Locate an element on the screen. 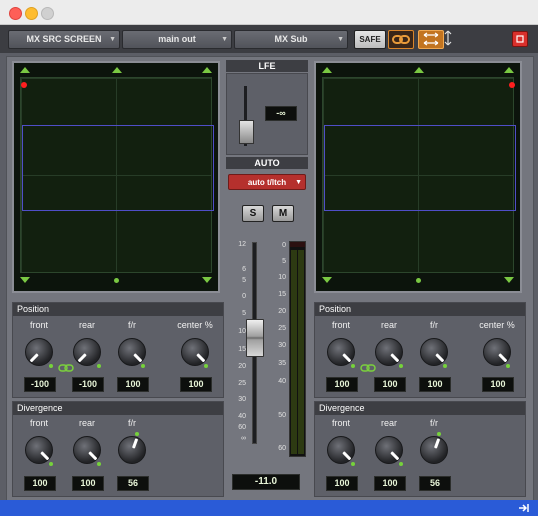 This screenshot has width=538, height=516. vertical-link-button is located at coordinates (448, 38).